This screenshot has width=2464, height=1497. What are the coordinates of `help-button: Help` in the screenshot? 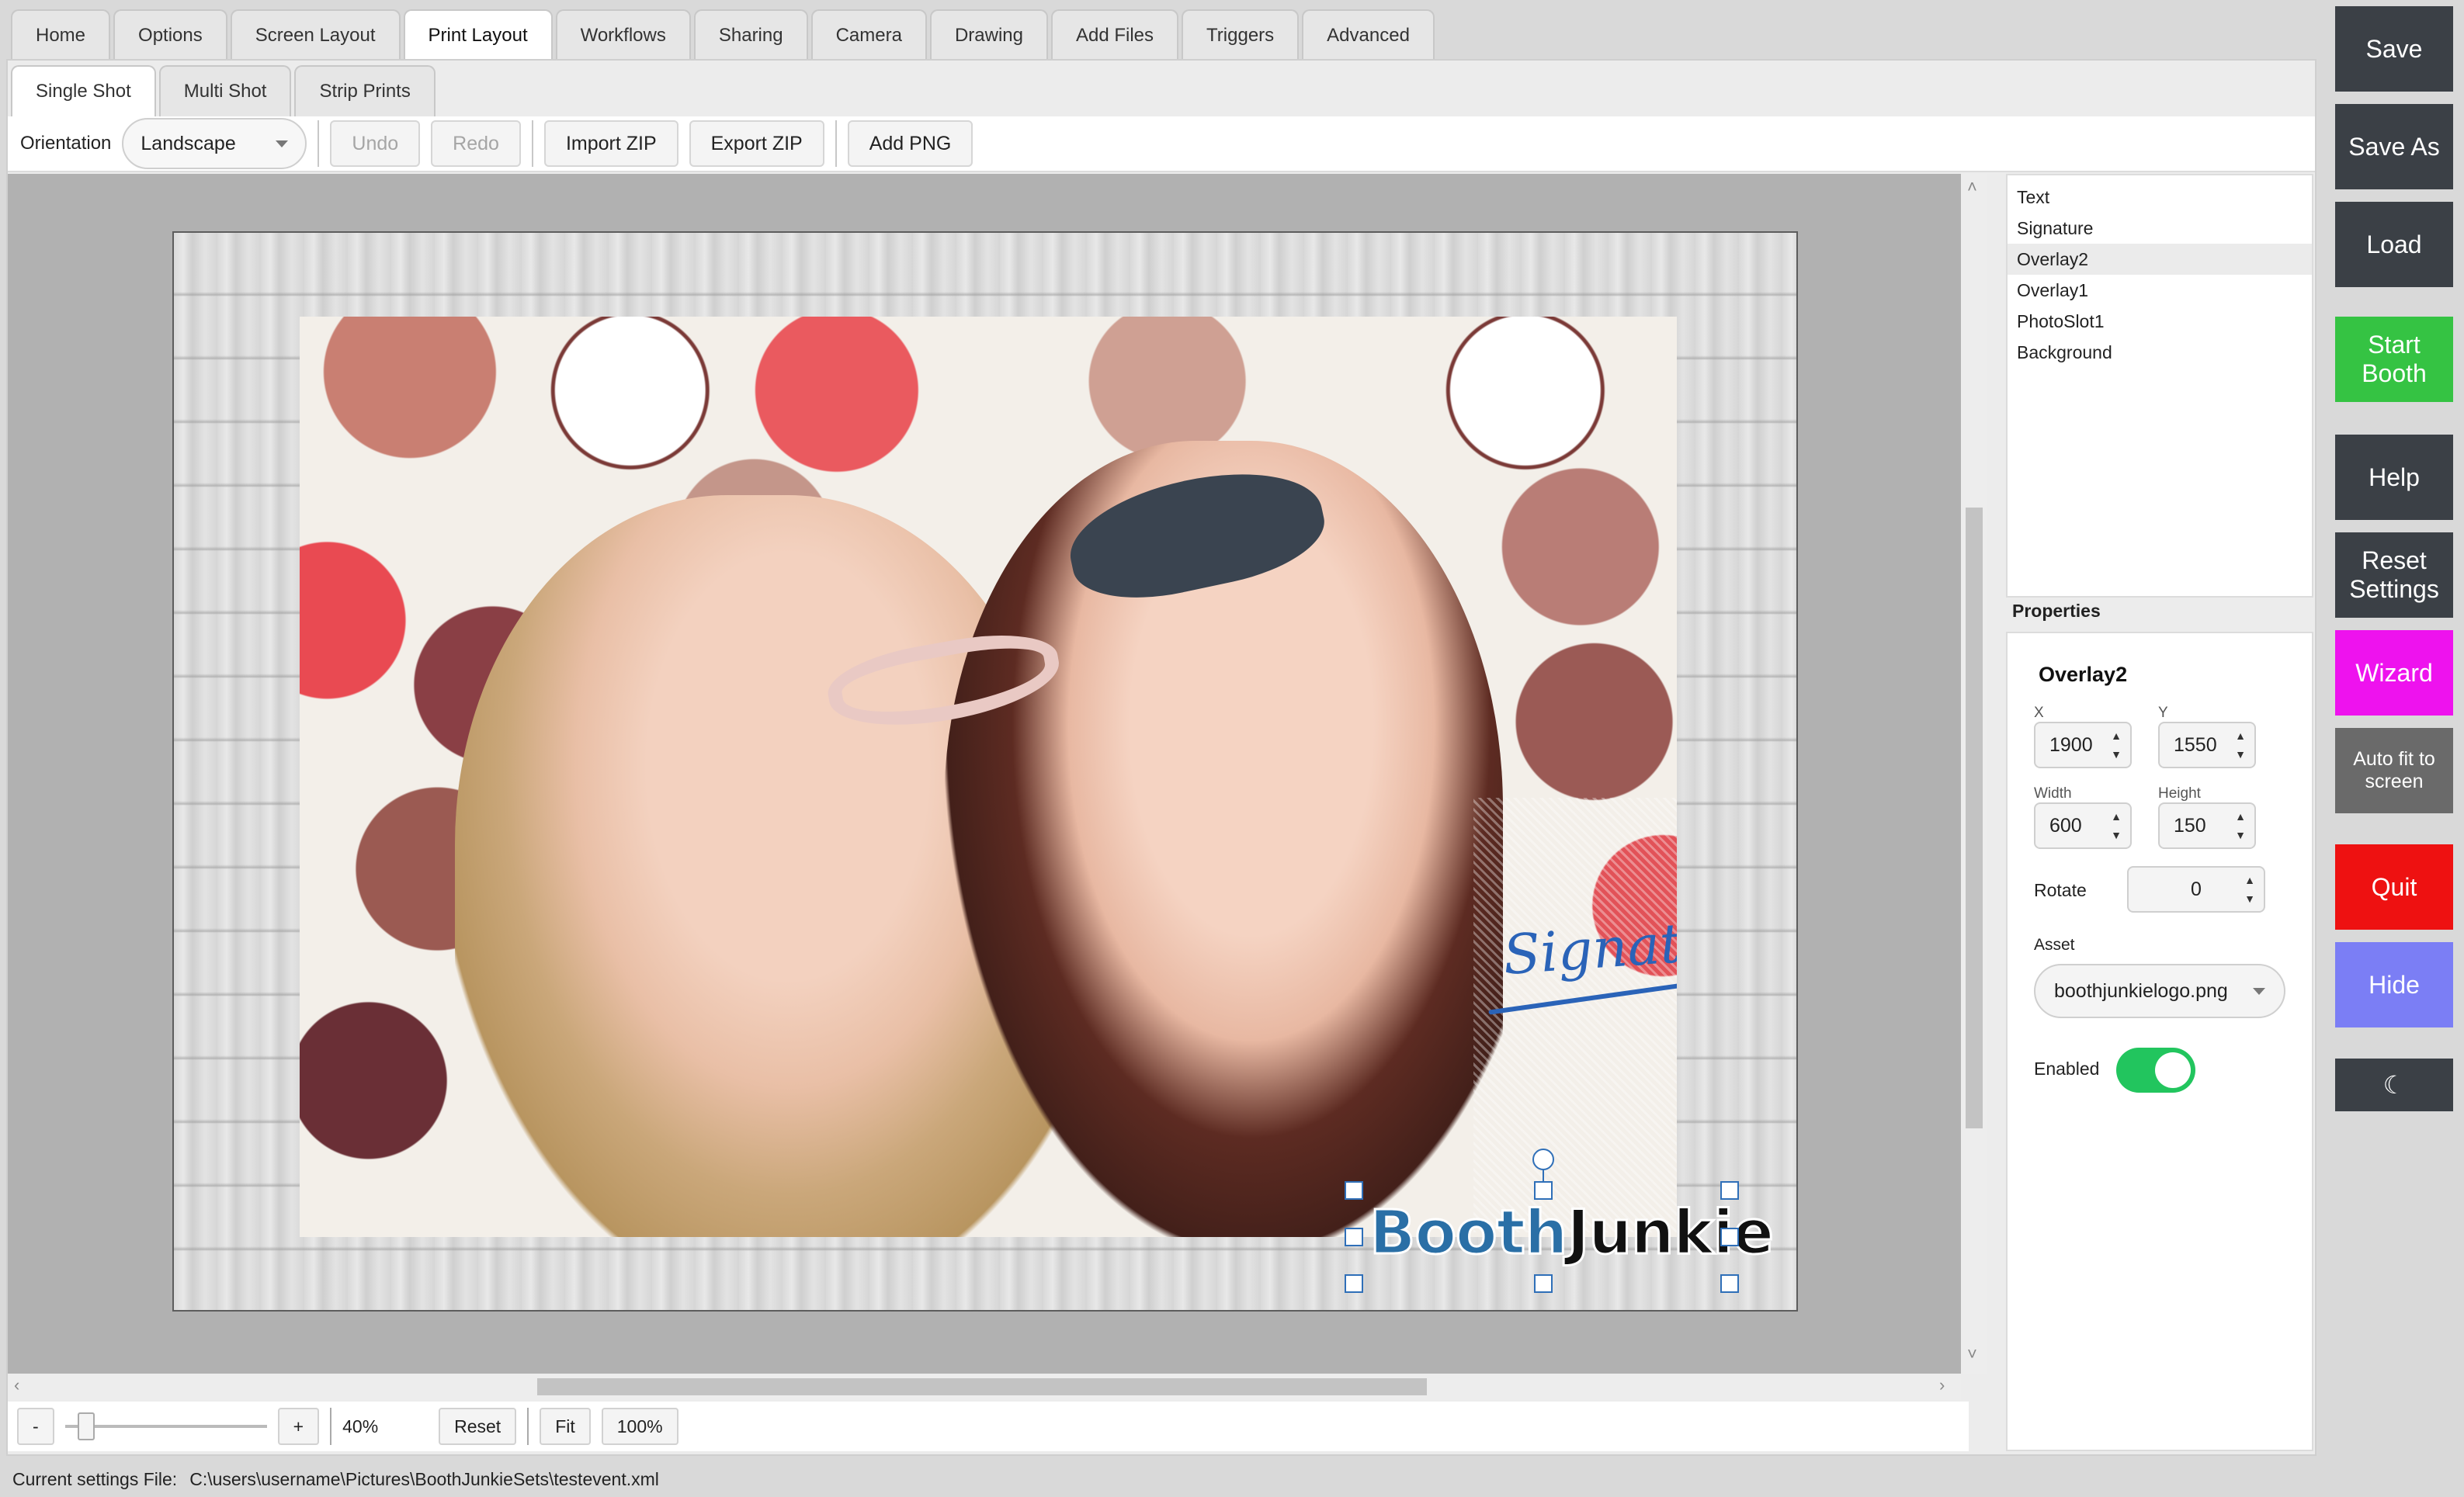 It's located at (2394, 478).